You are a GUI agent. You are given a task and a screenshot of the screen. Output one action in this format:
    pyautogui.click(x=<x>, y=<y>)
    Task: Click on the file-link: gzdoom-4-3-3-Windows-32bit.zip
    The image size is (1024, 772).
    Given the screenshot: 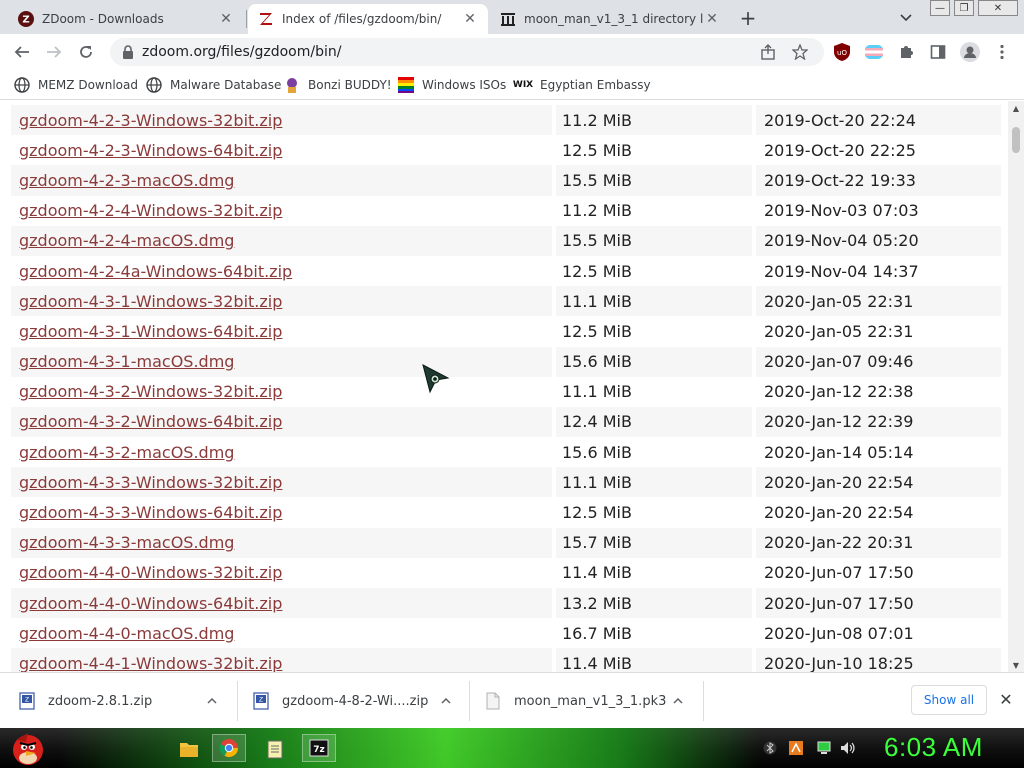 What is the action you would take?
    pyautogui.click(x=150, y=482)
    